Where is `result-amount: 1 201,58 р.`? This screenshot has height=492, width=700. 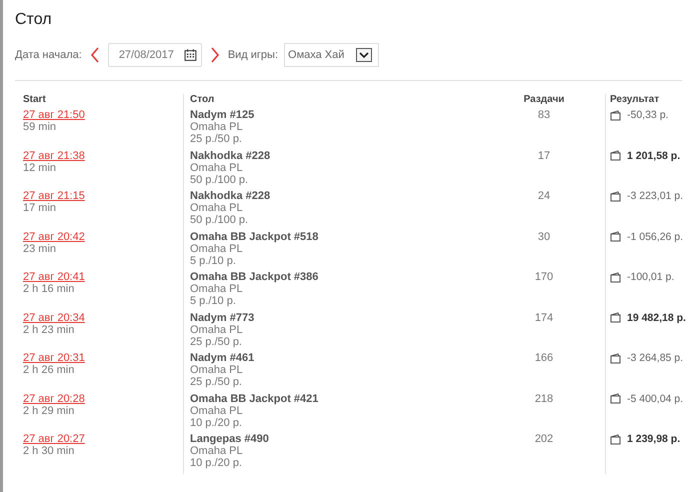
result-amount: 1 201,58 р. is located at coordinates (653, 156).